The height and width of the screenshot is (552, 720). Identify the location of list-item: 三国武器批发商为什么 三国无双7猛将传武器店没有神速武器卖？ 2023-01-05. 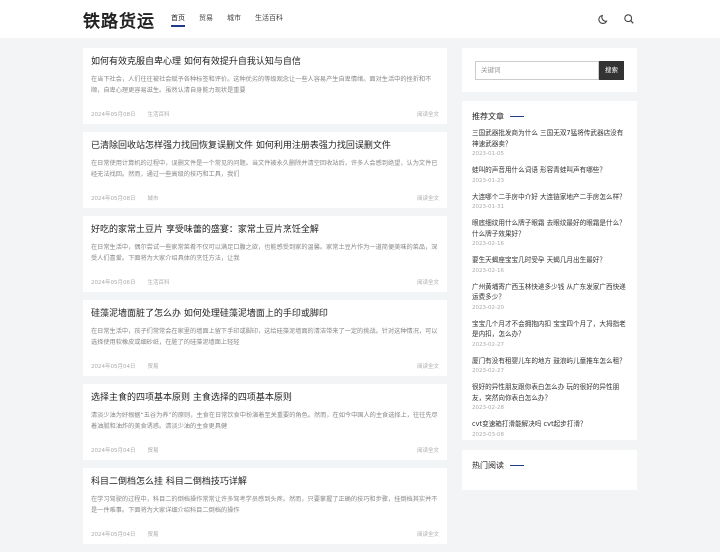
(549, 143).